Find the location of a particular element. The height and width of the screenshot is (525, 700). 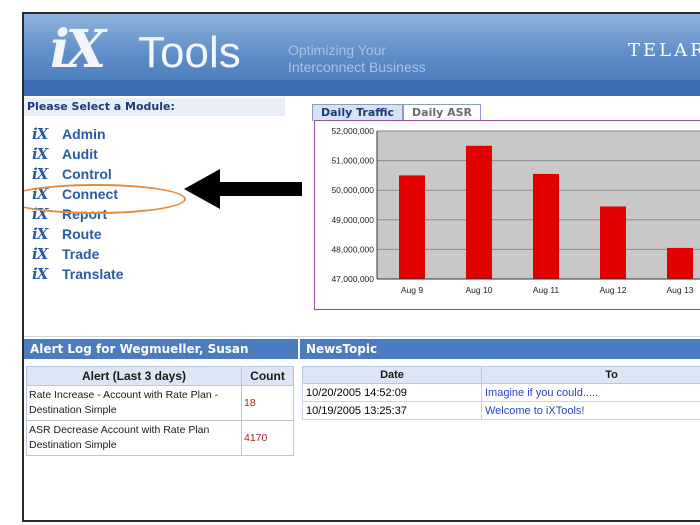

module-label: Trade is located at coordinates (81, 254).